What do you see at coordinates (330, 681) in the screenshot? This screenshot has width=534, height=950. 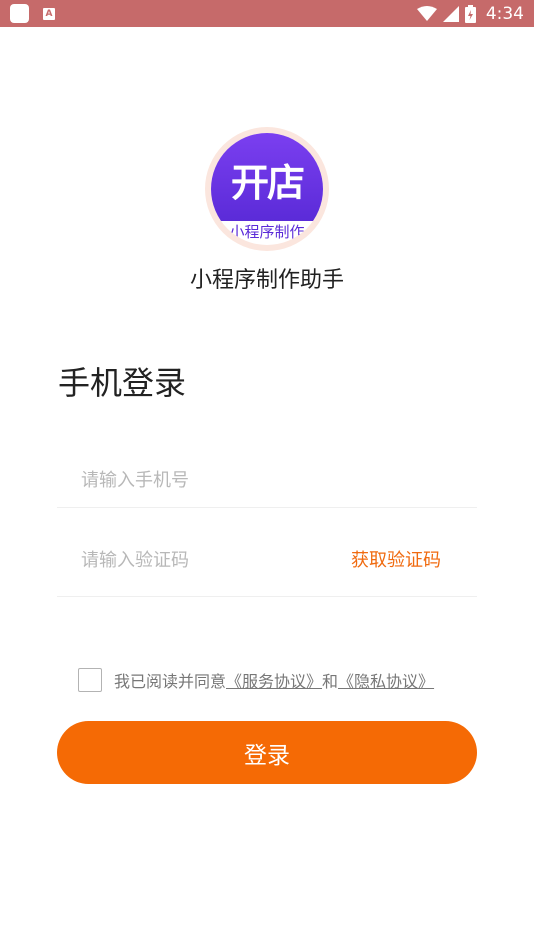 I see `agreement-and: 和` at bounding box center [330, 681].